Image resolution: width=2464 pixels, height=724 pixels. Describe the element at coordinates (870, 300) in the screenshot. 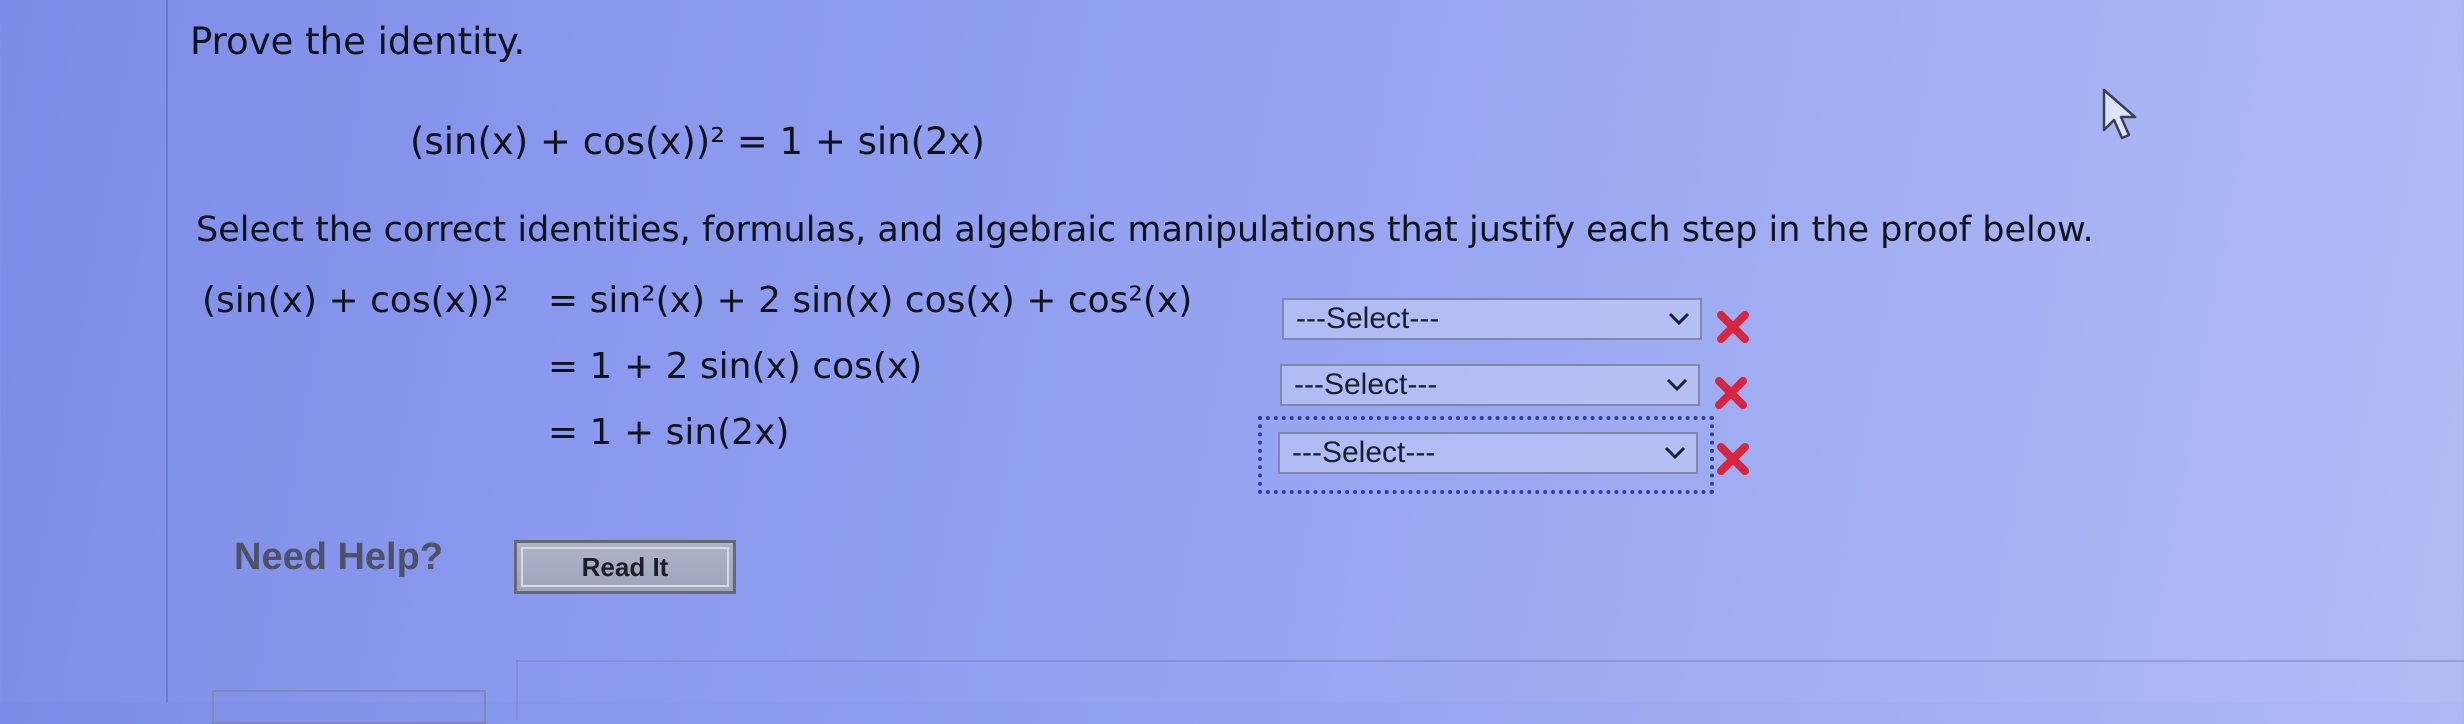

I see `proof-step-1-expression: = sin²(x) + 2 sin(x) cos(x) + cos²(x)` at that location.